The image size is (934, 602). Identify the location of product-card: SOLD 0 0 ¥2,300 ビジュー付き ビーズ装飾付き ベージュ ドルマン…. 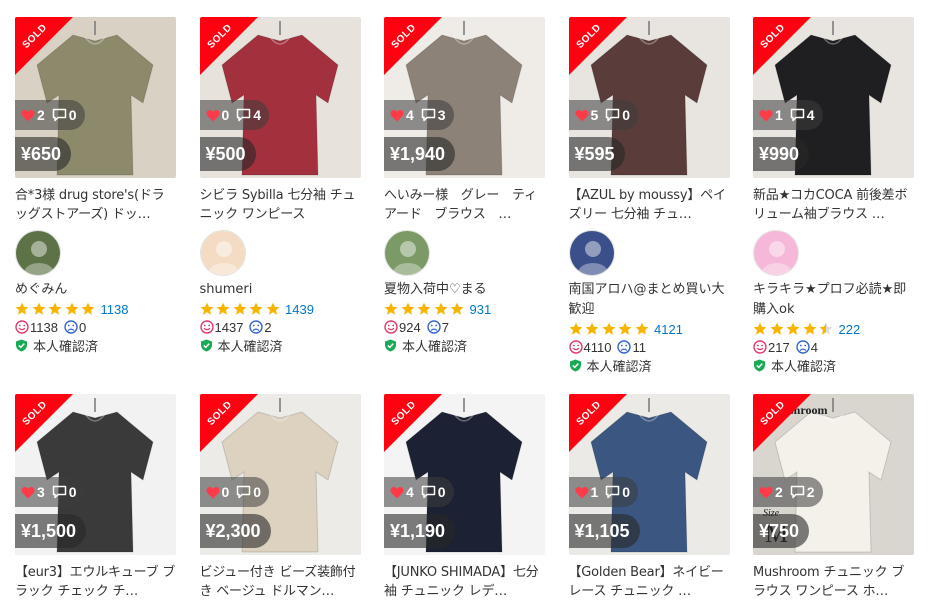
(280, 497).